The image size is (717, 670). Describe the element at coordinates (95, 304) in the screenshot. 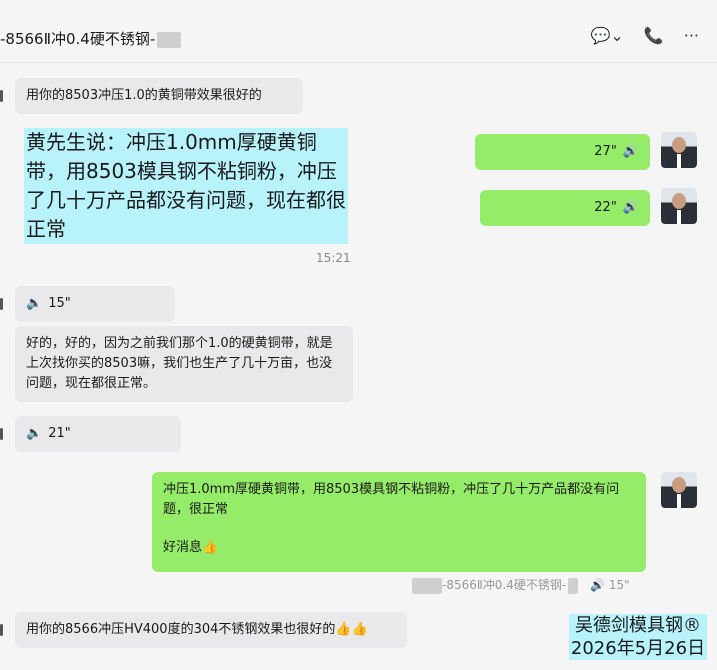

I see `voice-message-in: 🔈 15"` at that location.